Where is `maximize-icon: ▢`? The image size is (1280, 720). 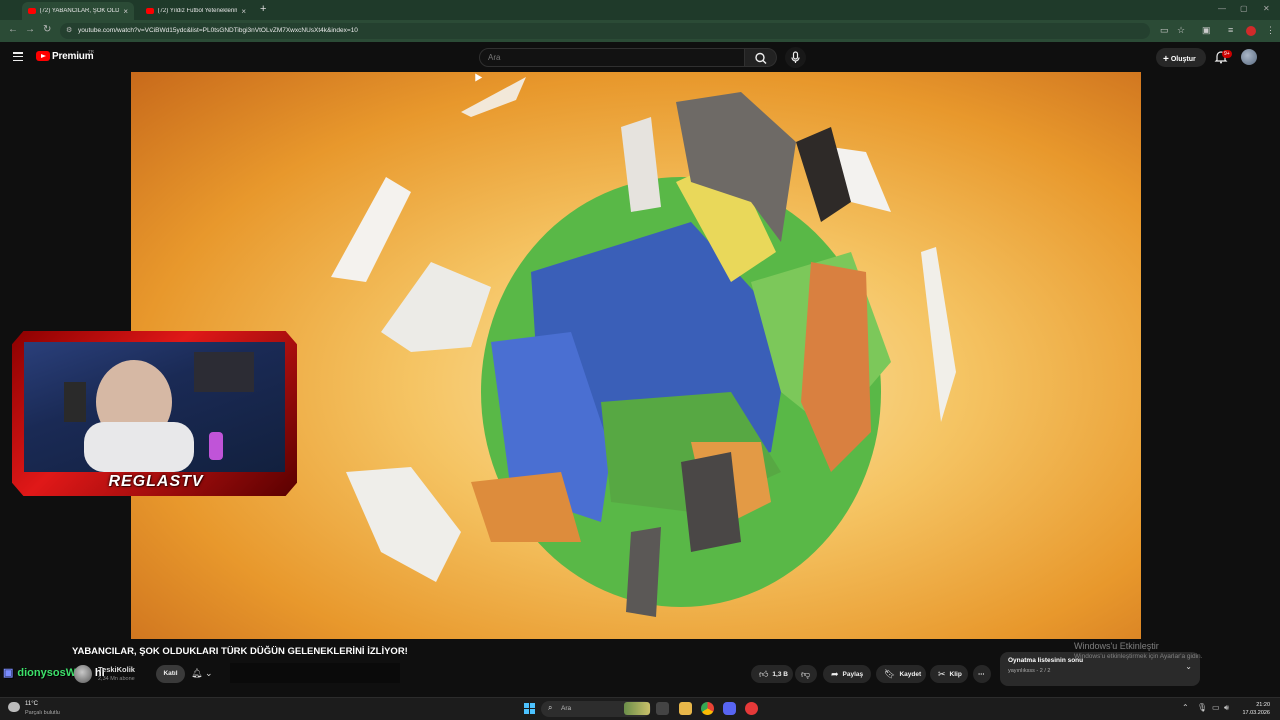
maximize-icon: ▢ is located at coordinates (1244, 8).